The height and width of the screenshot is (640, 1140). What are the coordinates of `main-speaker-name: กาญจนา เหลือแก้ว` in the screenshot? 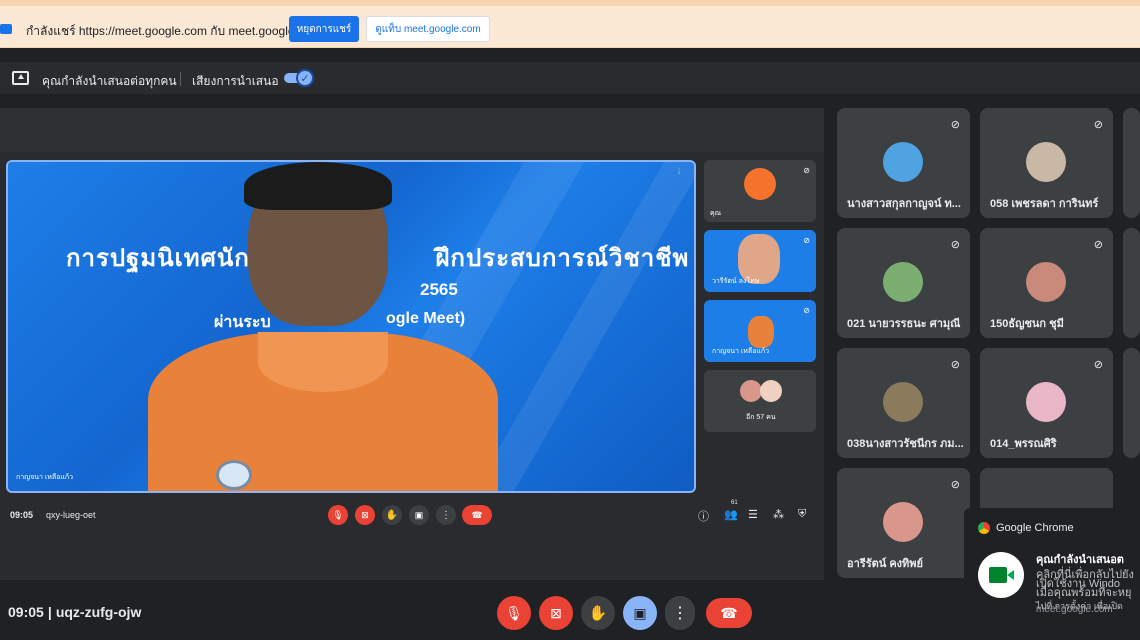 It's located at (45, 477).